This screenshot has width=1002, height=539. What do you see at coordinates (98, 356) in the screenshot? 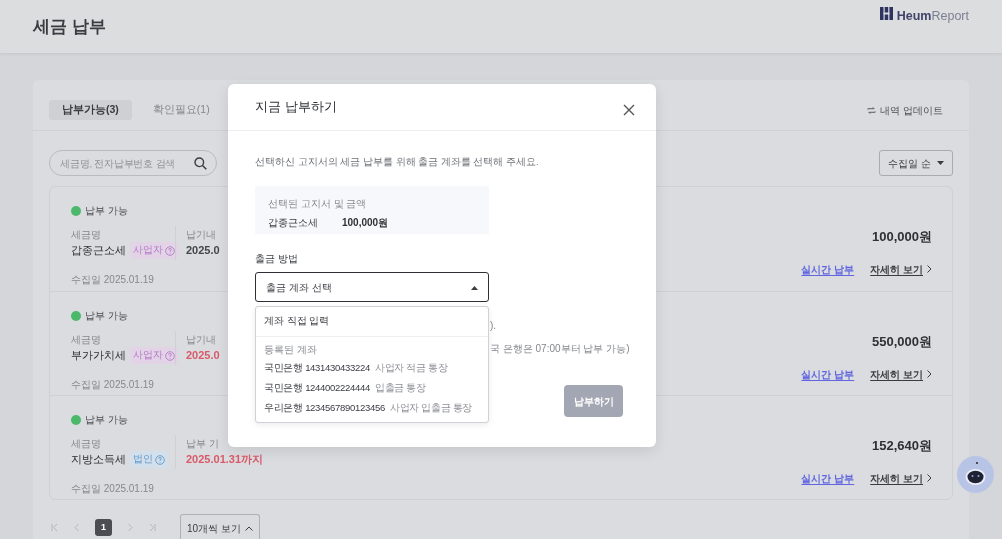
I see `tax-name: 부가가치세` at bounding box center [98, 356].